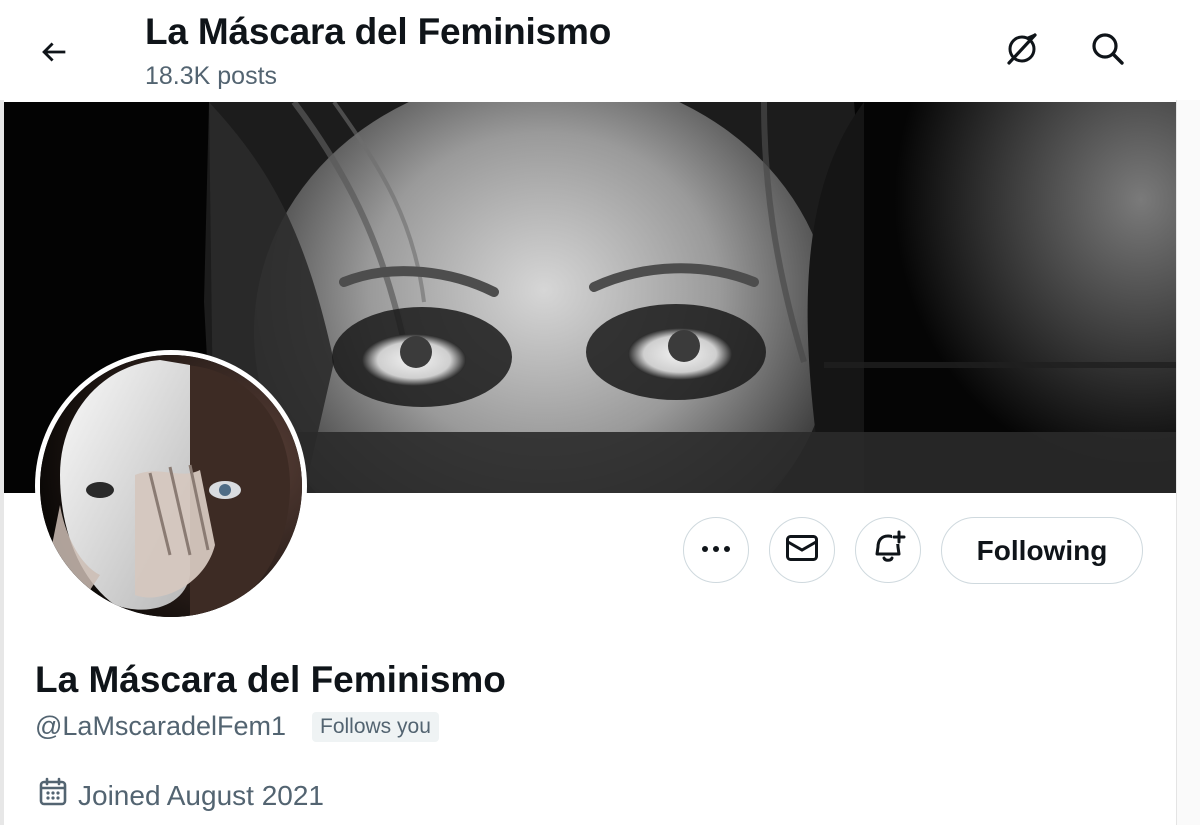 The width and height of the screenshot is (1200, 825). Describe the element at coordinates (53, 795) in the screenshot. I see `calendar-icon` at that location.